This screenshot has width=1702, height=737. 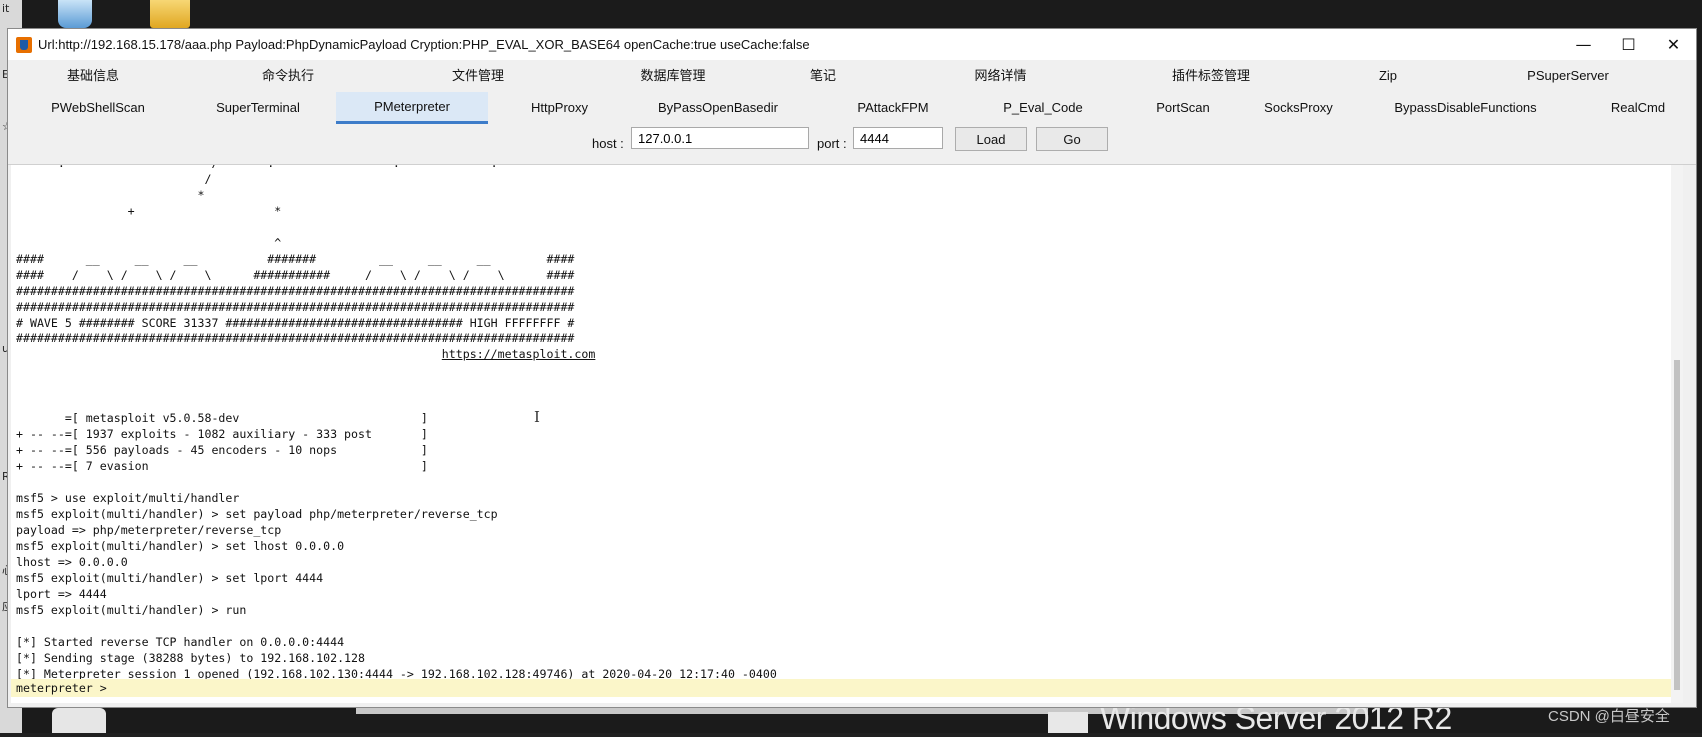 What do you see at coordinates (1211, 76) in the screenshot?
I see `tab-row1-item-6: 插件标签管理` at bounding box center [1211, 76].